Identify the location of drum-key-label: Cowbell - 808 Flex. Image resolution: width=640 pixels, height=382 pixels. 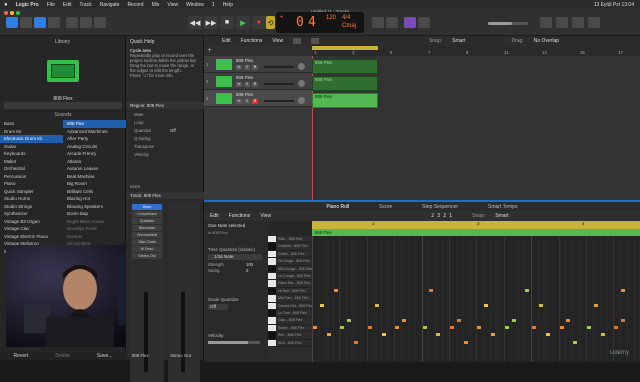
(290, 247).